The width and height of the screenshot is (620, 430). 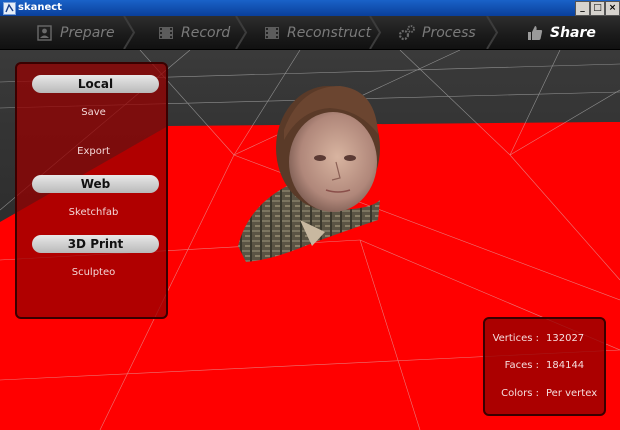 I want to click on close-button: ×, so click(x=612, y=8).